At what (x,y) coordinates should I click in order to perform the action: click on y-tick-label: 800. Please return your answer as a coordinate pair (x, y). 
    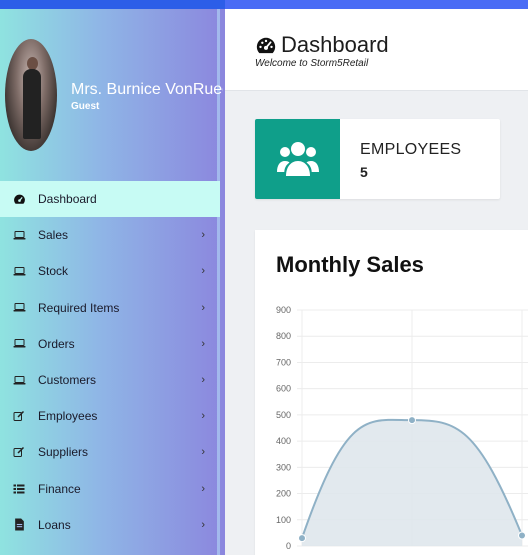
    Looking at the image, I should click on (283, 336).